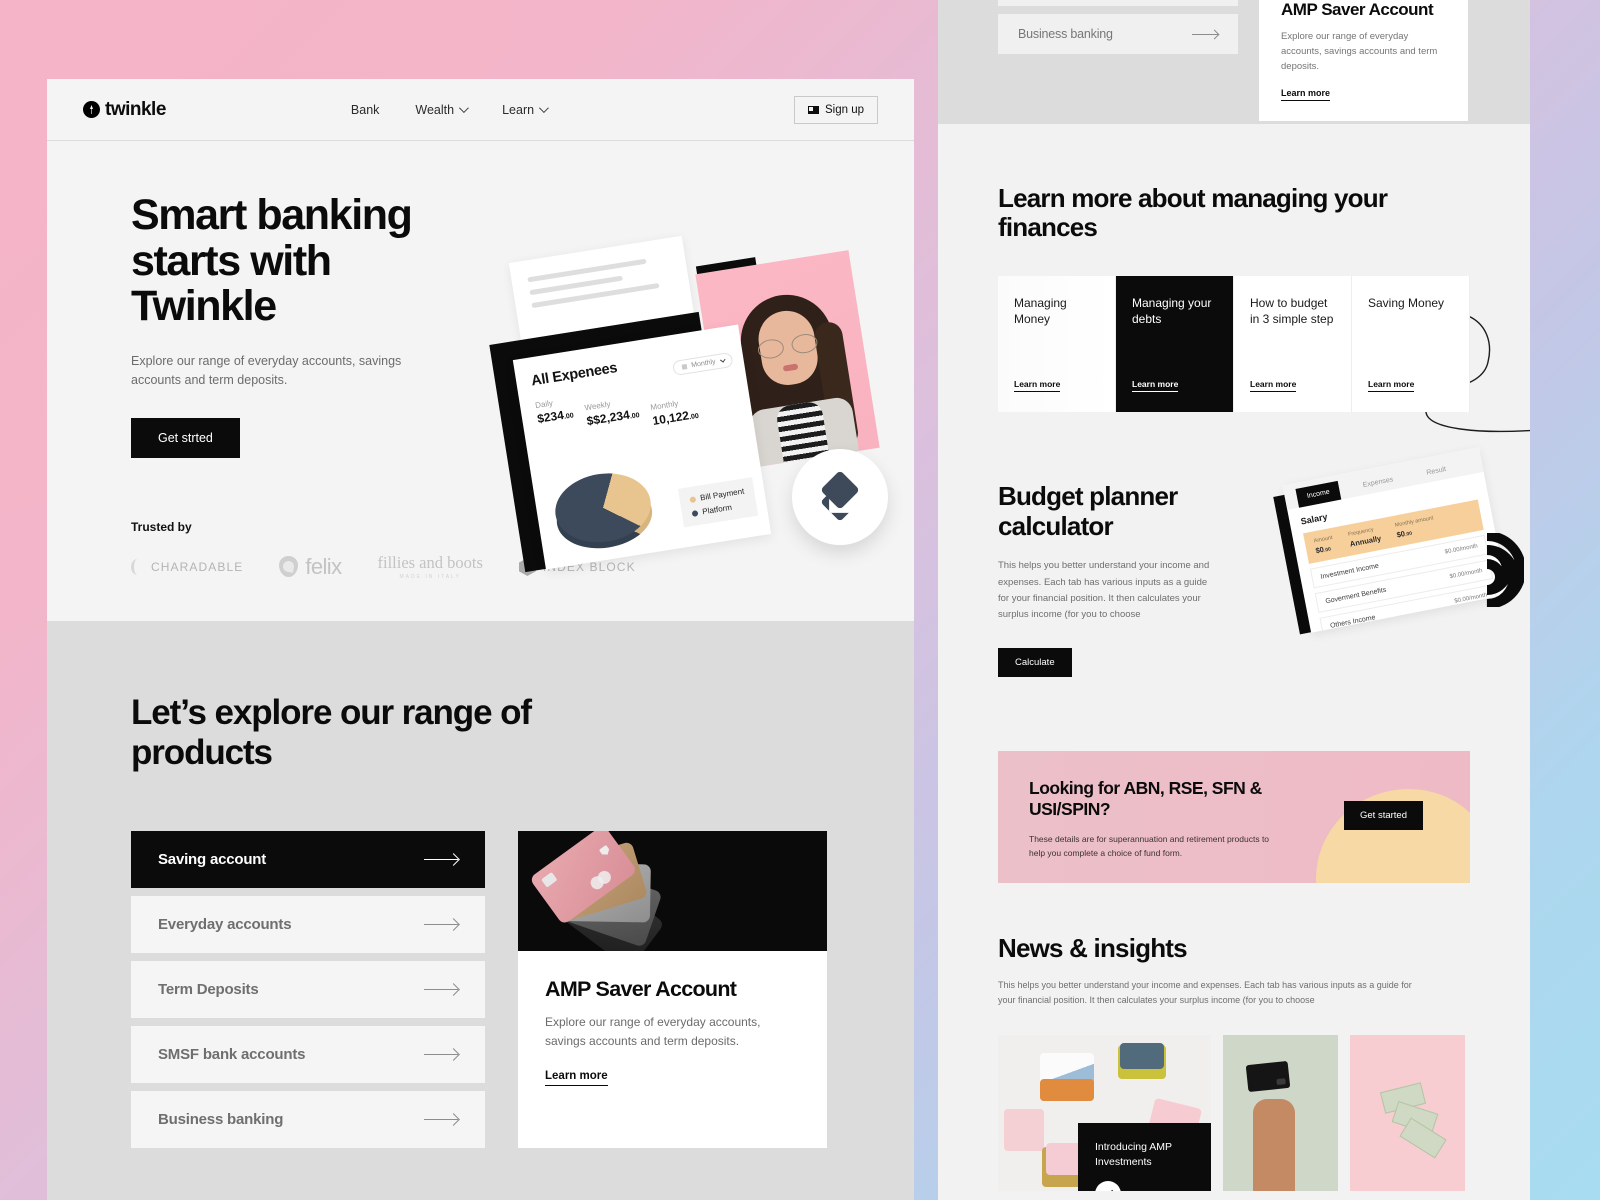 The height and width of the screenshot is (1200, 1600). What do you see at coordinates (185, 438) in the screenshot?
I see `get-started-button: Get strted` at bounding box center [185, 438].